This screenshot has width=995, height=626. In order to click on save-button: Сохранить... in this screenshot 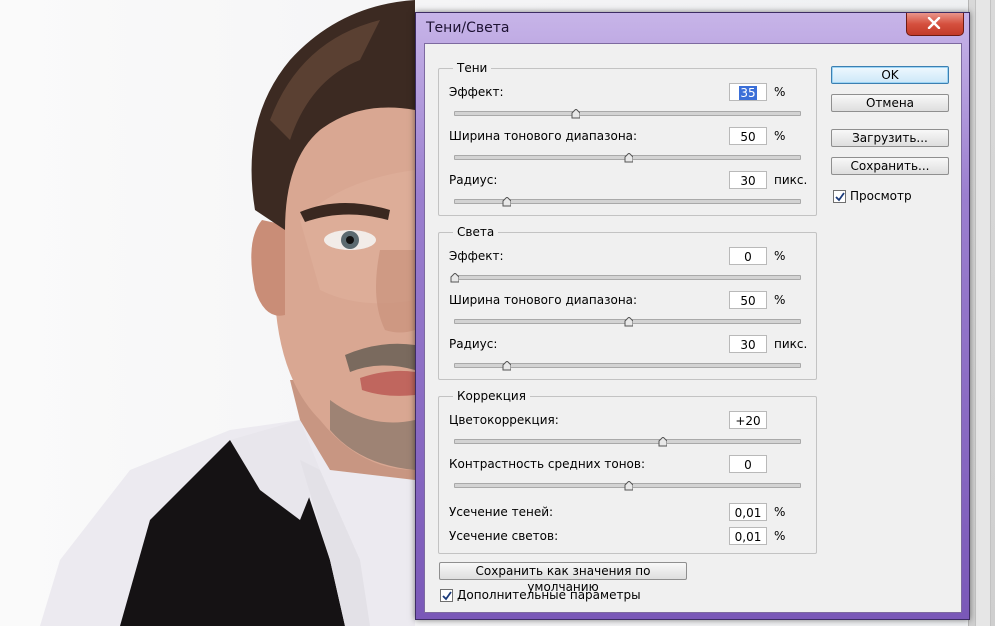, I will do `click(890, 166)`.